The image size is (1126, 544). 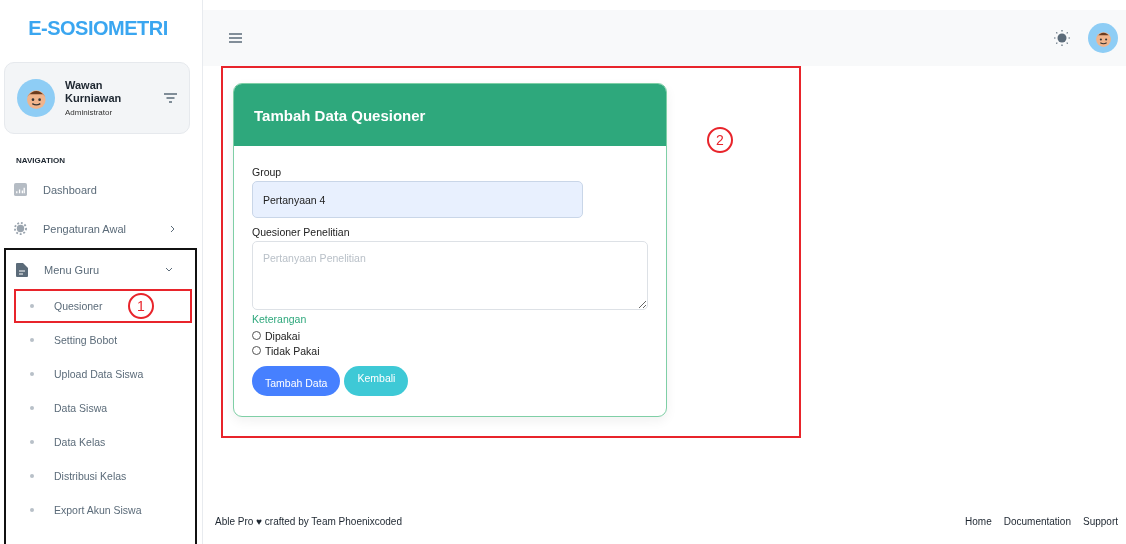 I want to click on field-label: Keterangan, so click(x=280, y=319).